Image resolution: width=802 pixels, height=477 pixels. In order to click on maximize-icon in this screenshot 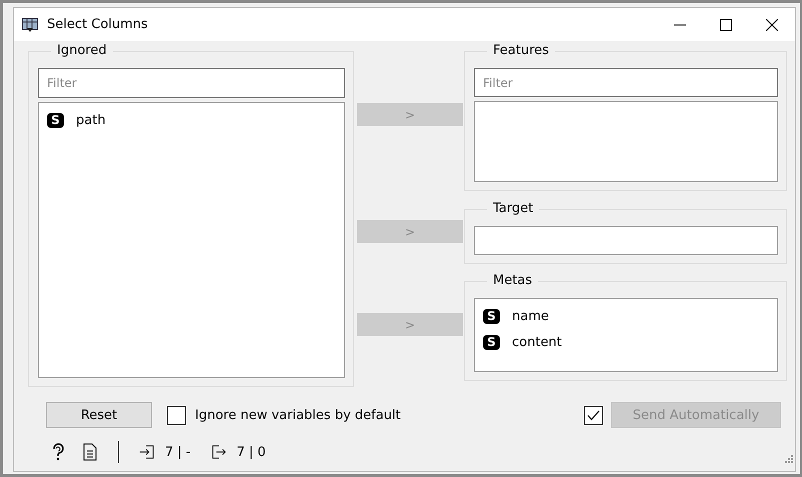, I will do `click(726, 24)`.